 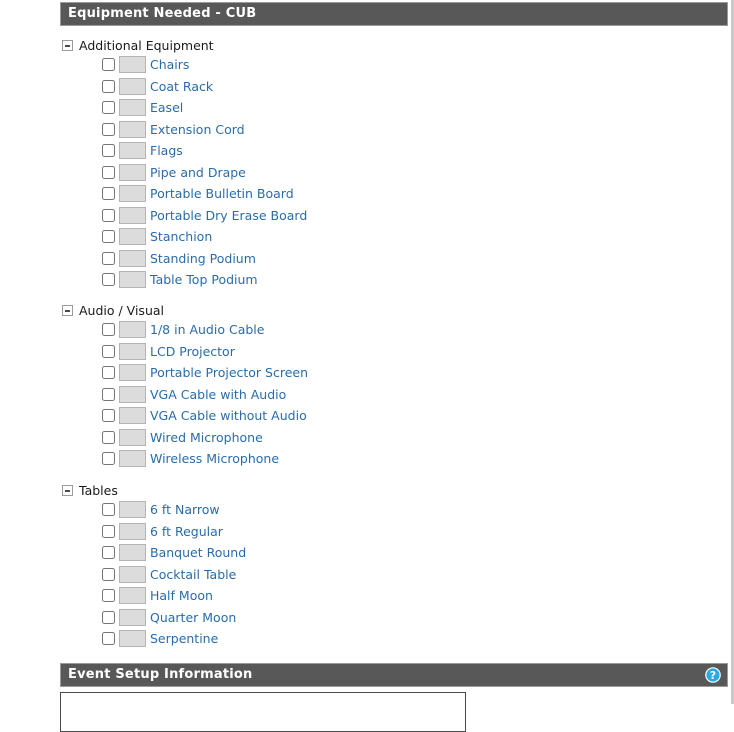 What do you see at coordinates (132, 510) in the screenshot?
I see `quantity-input-6-ft-narrow` at bounding box center [132, 510].